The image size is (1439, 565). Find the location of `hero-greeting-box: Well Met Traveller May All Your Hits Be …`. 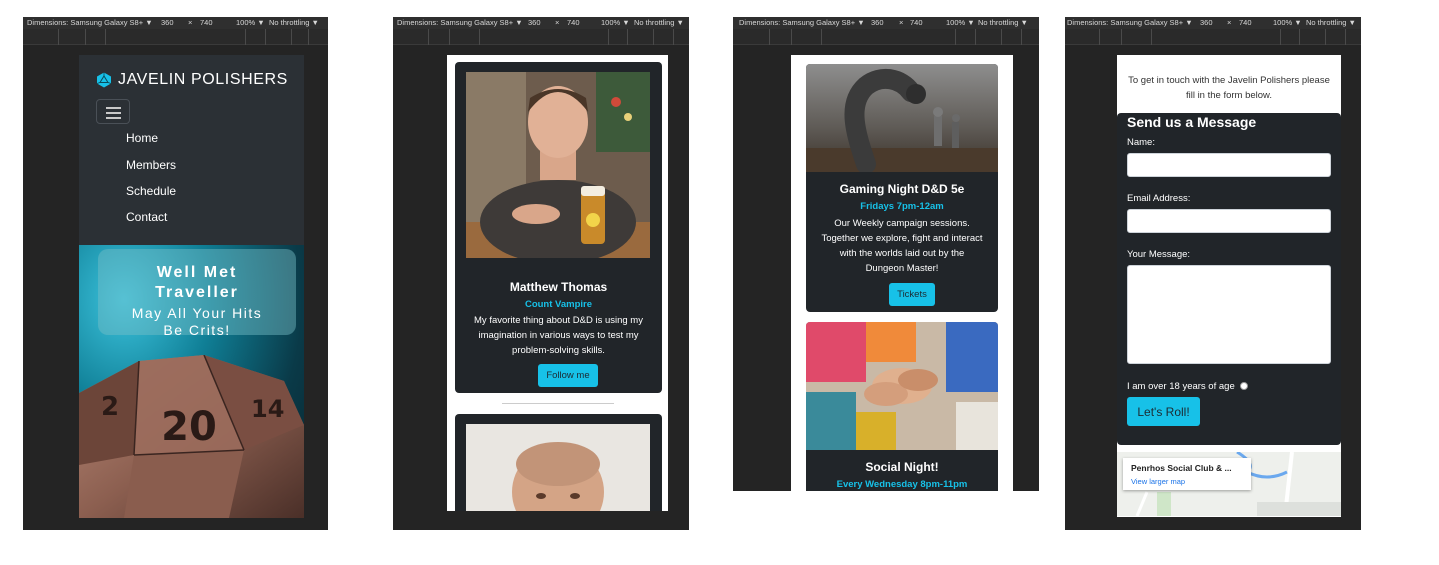

hero-greeting-box: Well Met Traveller May All Your Hits Be … is located at coordinates (197, 293).